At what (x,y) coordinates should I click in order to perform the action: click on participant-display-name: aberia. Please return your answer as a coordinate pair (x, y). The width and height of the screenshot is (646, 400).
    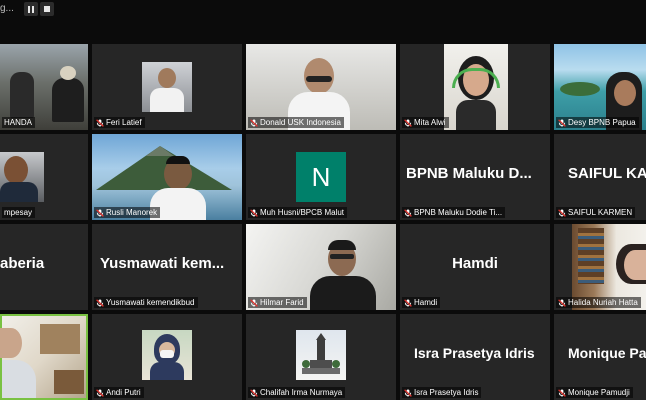
    Looking at the image, I should click on (22, 263).